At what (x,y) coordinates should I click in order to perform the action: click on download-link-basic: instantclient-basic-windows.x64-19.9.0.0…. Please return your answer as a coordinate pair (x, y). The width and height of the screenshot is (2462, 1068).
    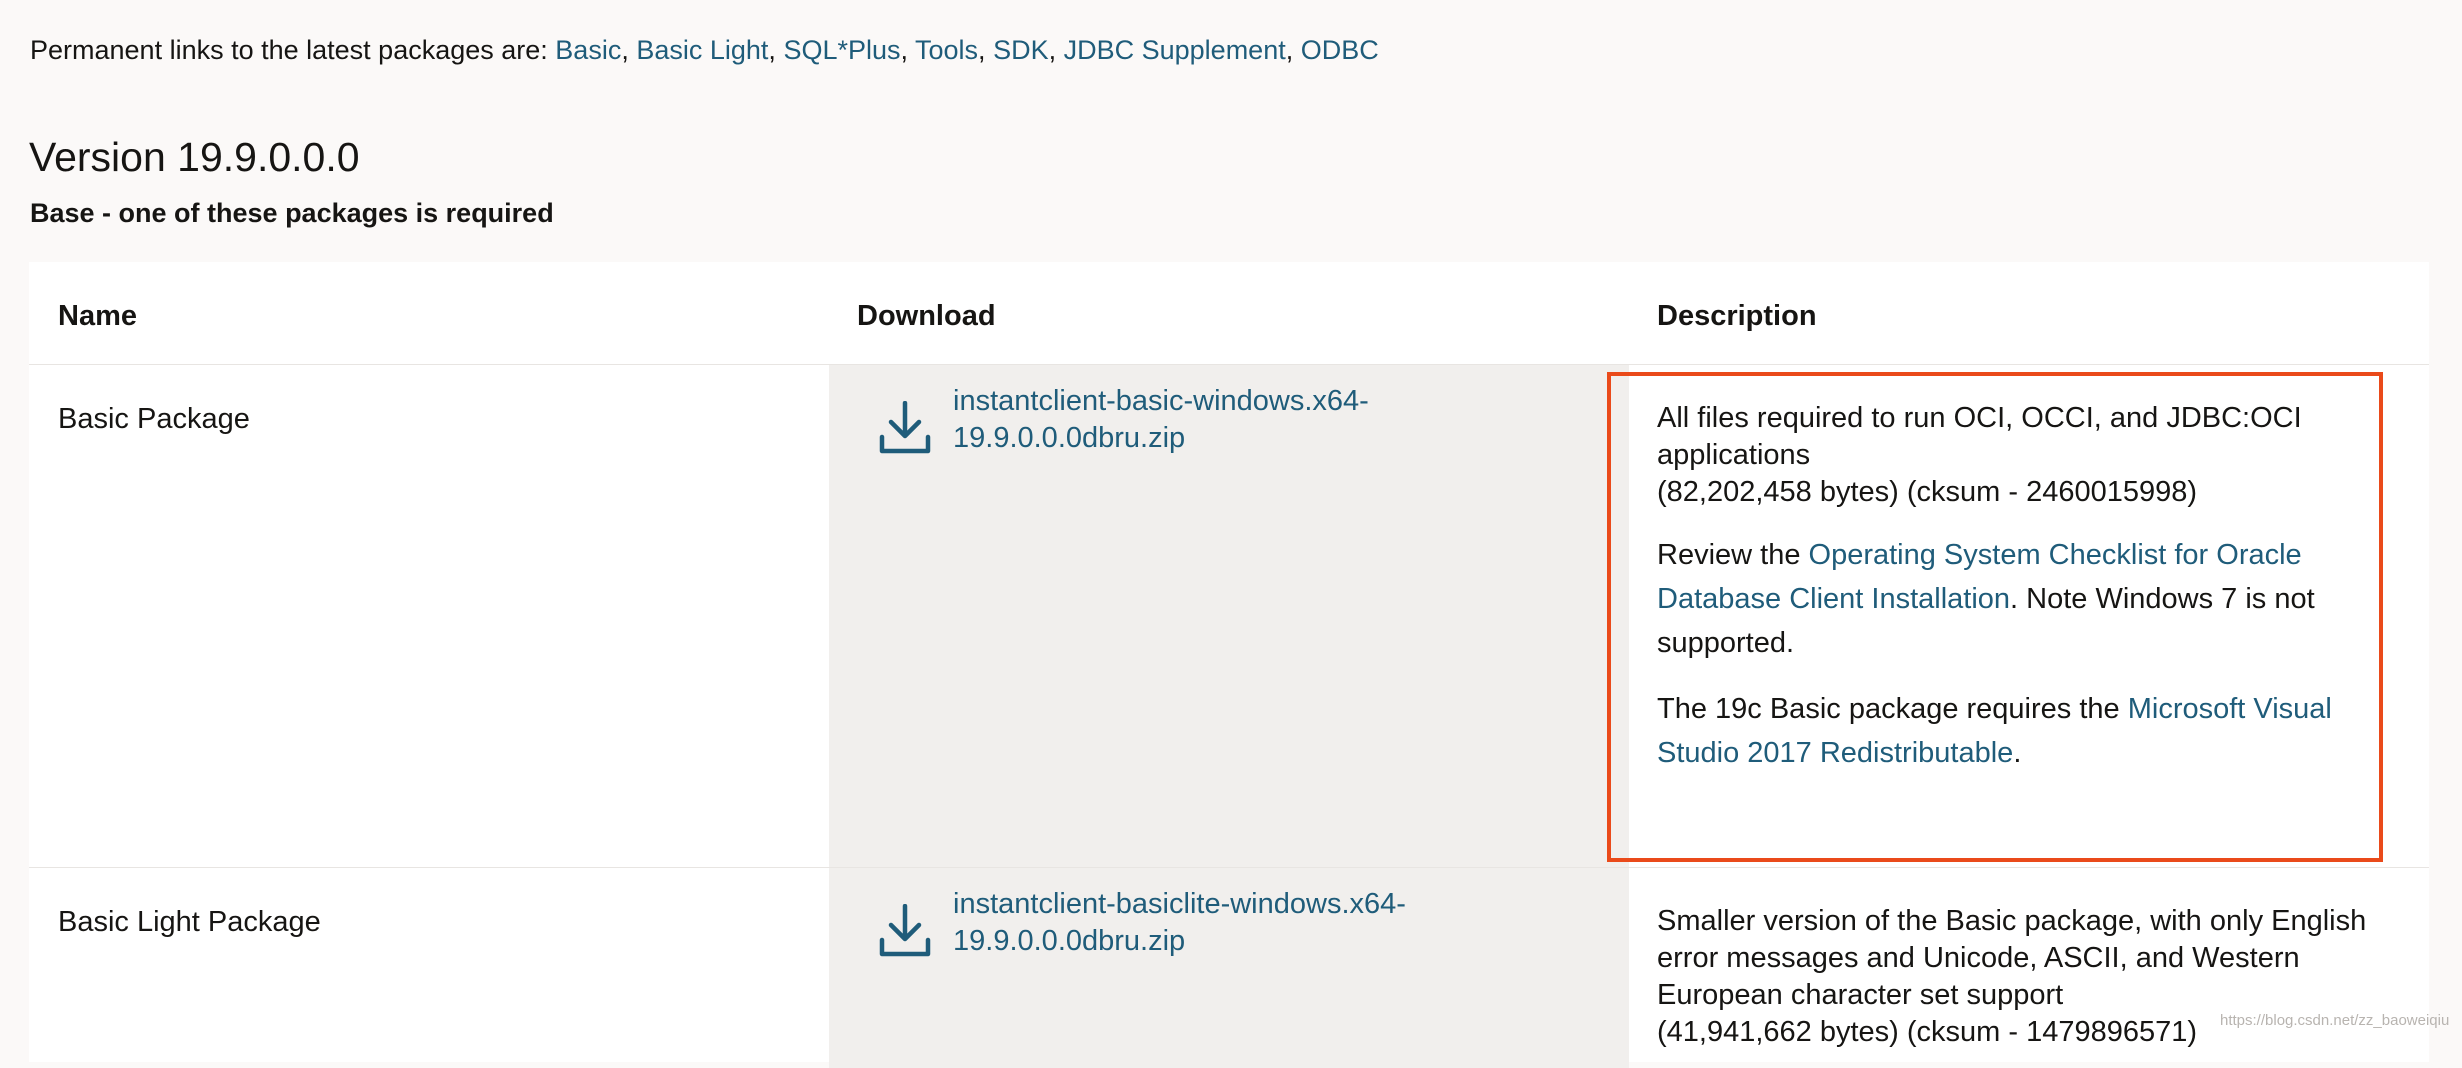
    Looking at the image, I should click on (1213, 420).